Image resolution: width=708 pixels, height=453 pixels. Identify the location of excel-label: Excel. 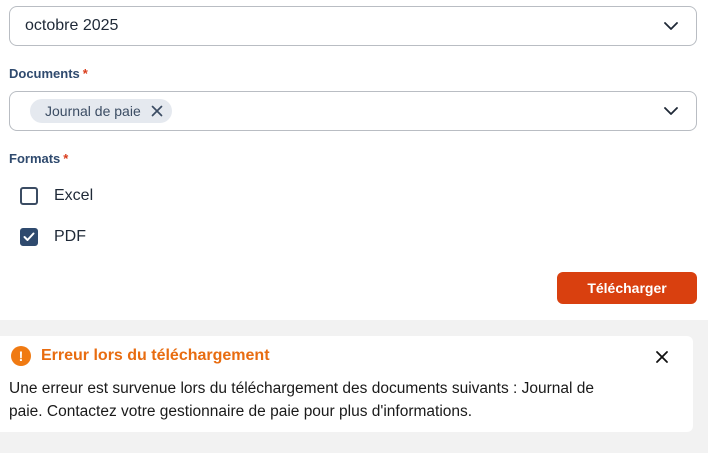
(74, 195).